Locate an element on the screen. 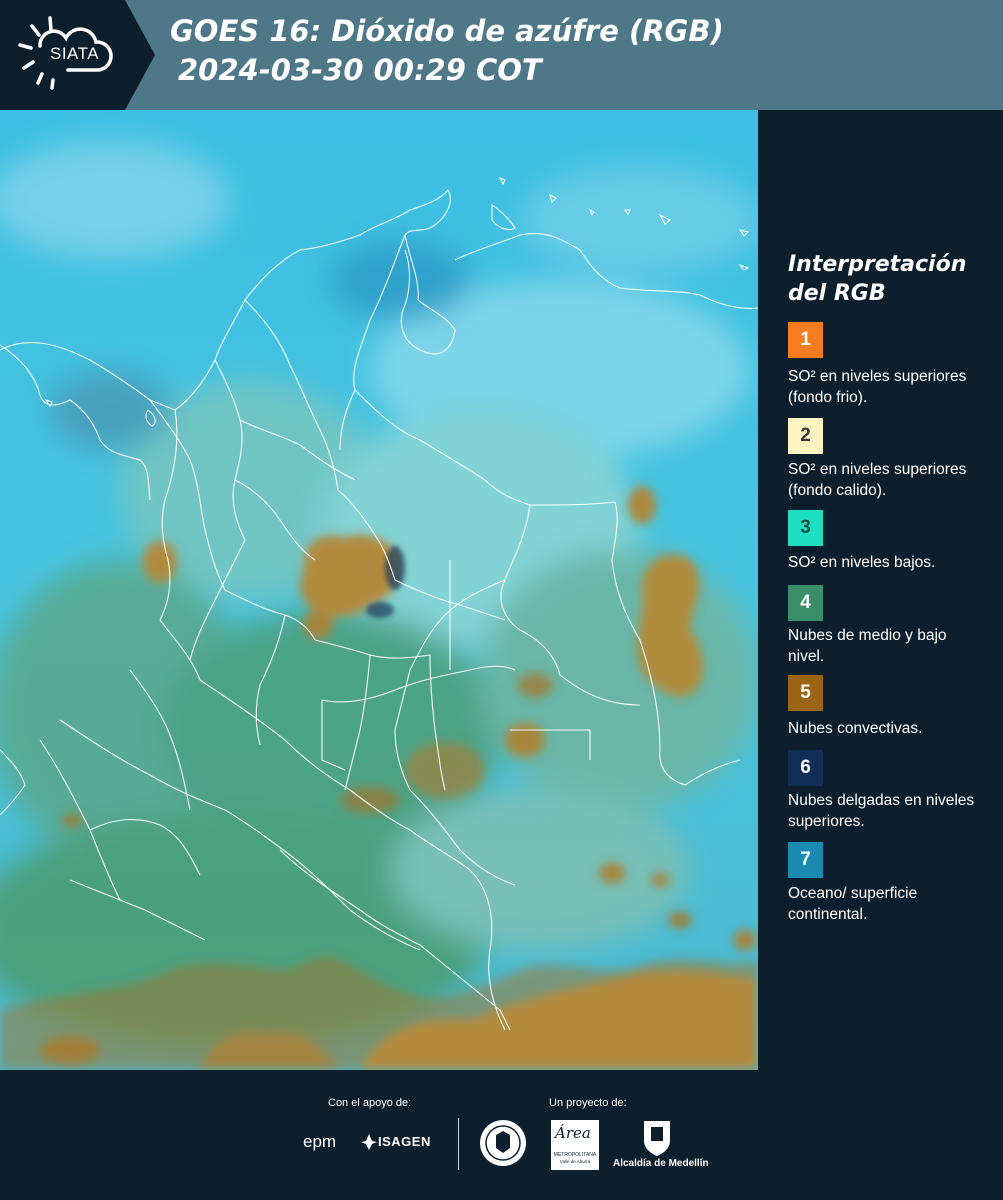 The image size is (1003, 1200). legend-title: Interpretación del RGB is located at coordinates (877, 279).